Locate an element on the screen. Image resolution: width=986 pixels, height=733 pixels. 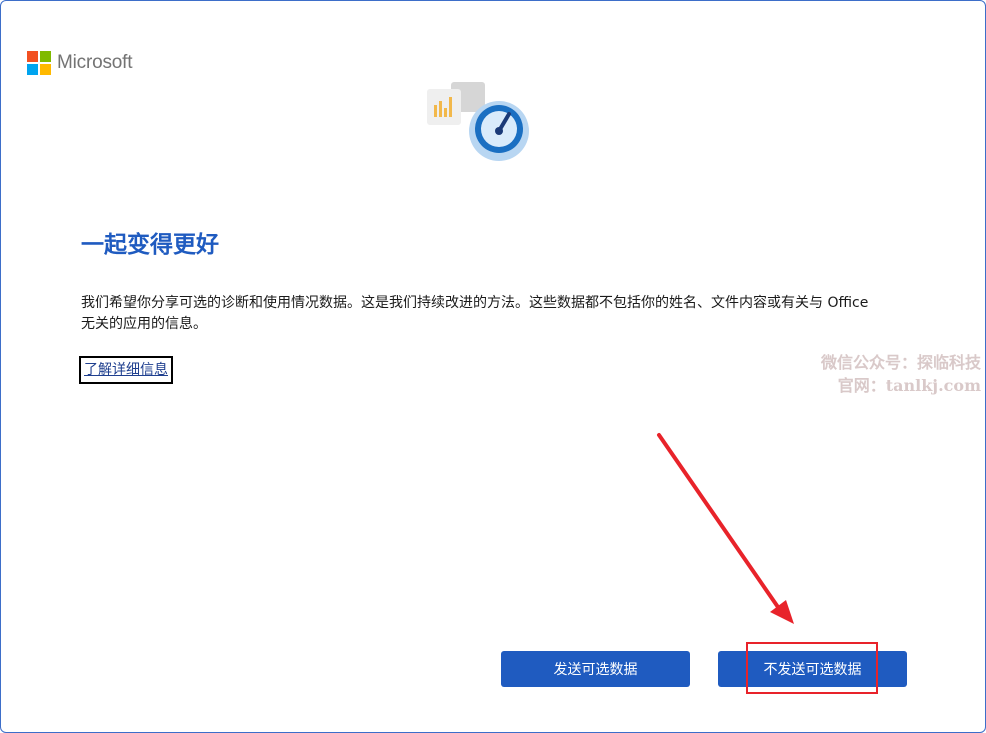
microsoft-logo-icon is located at coordinates (39, 63).